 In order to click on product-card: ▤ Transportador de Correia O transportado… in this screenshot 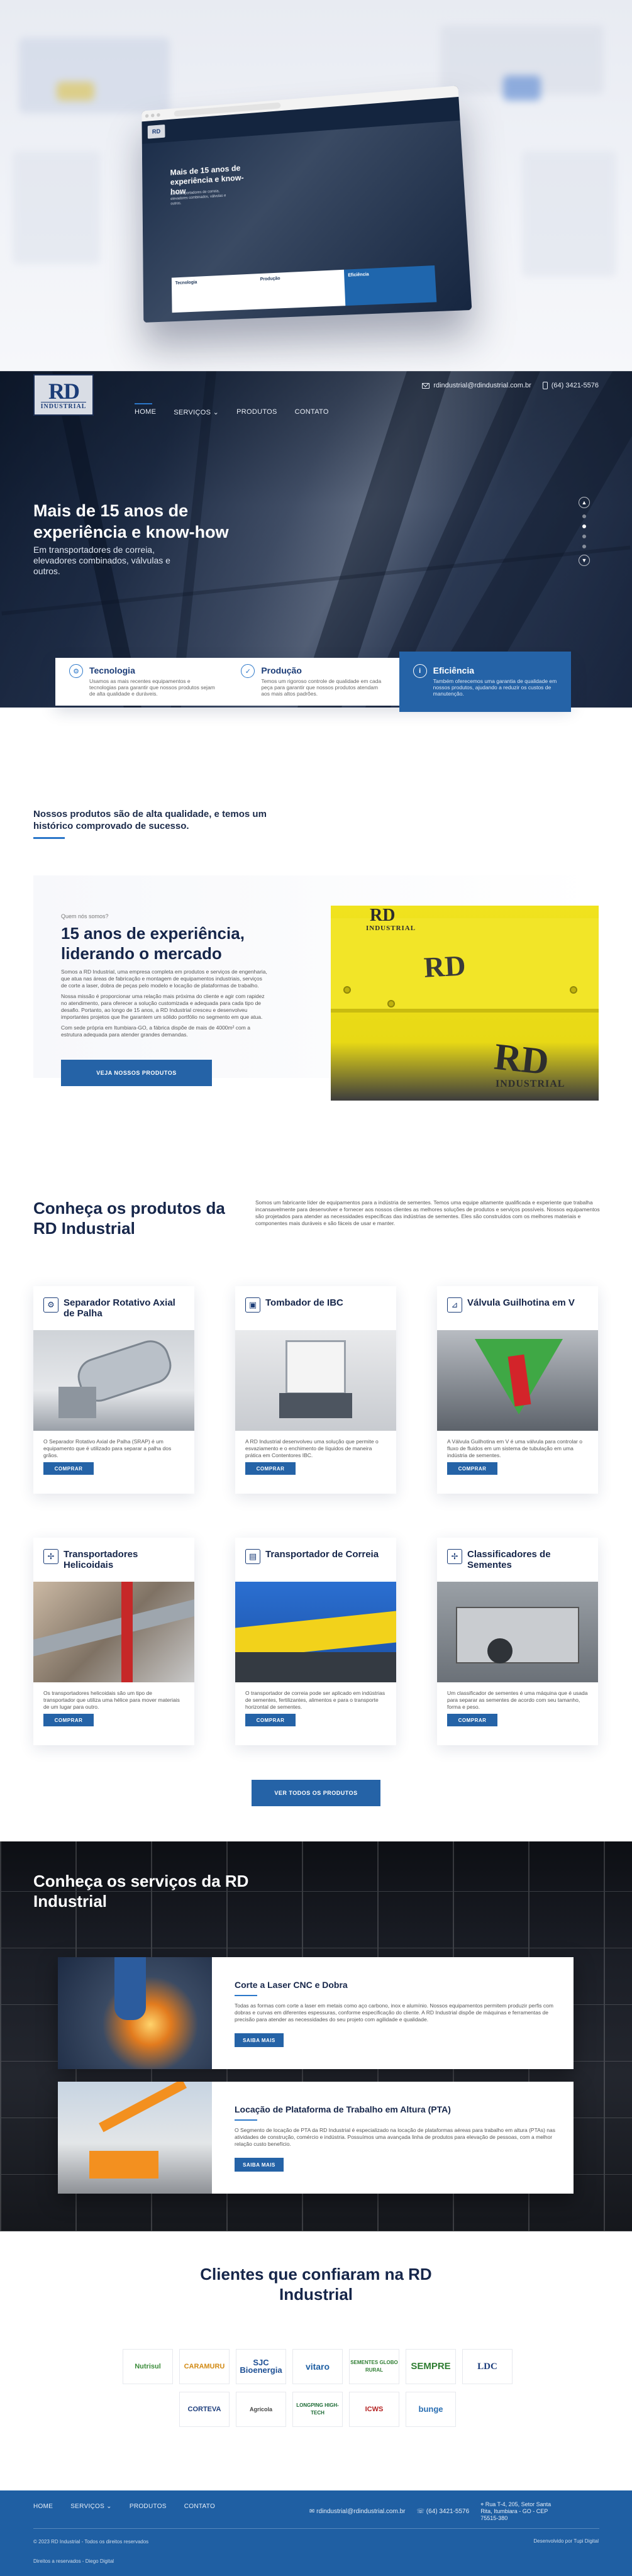, I will do `click(315, 1641)`.